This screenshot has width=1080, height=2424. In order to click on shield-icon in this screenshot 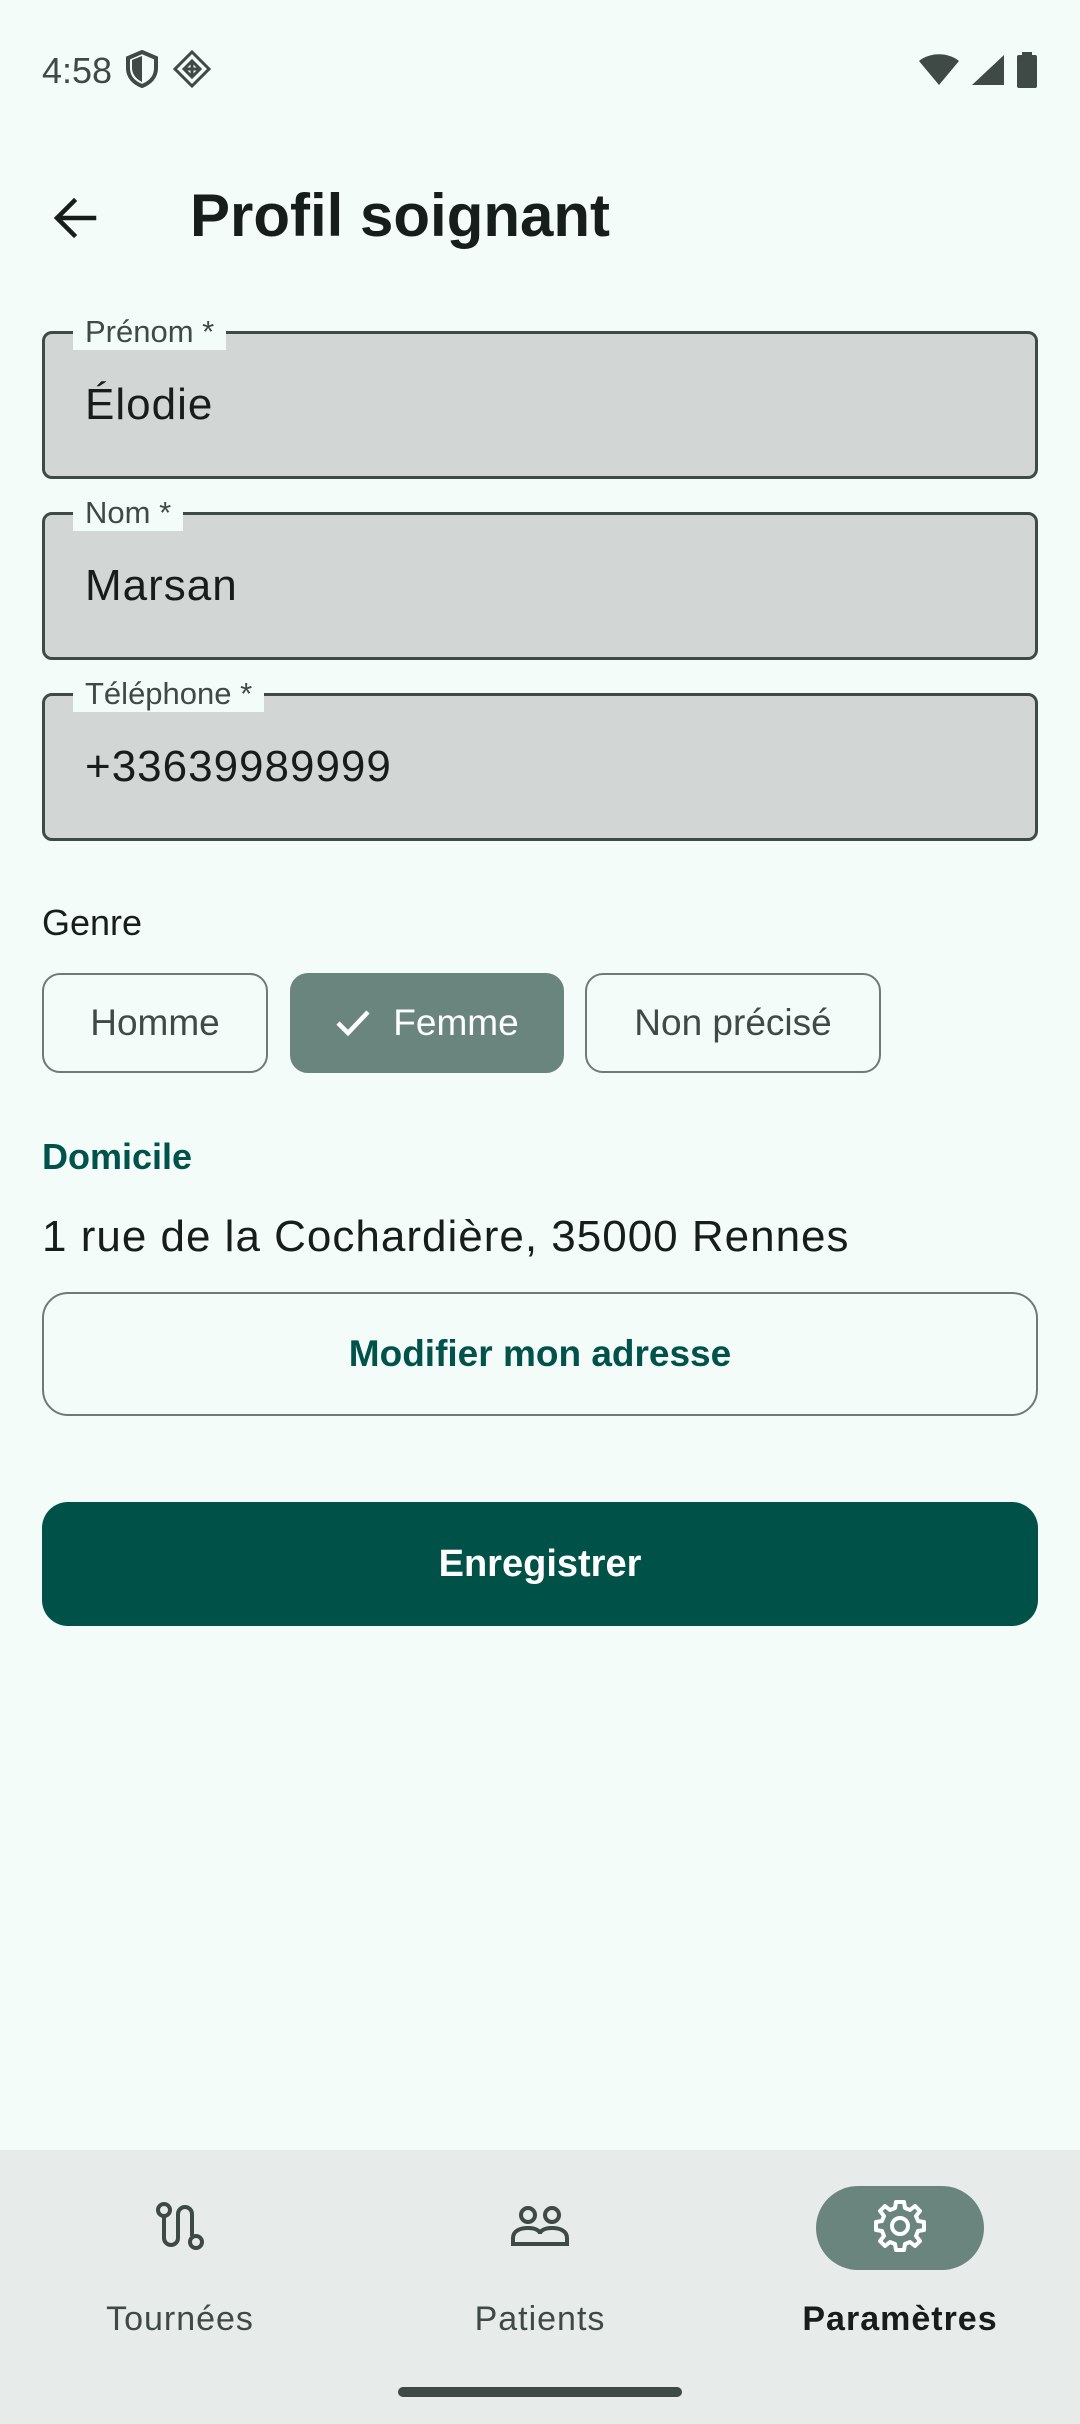, I will do `click(142, 71)`.